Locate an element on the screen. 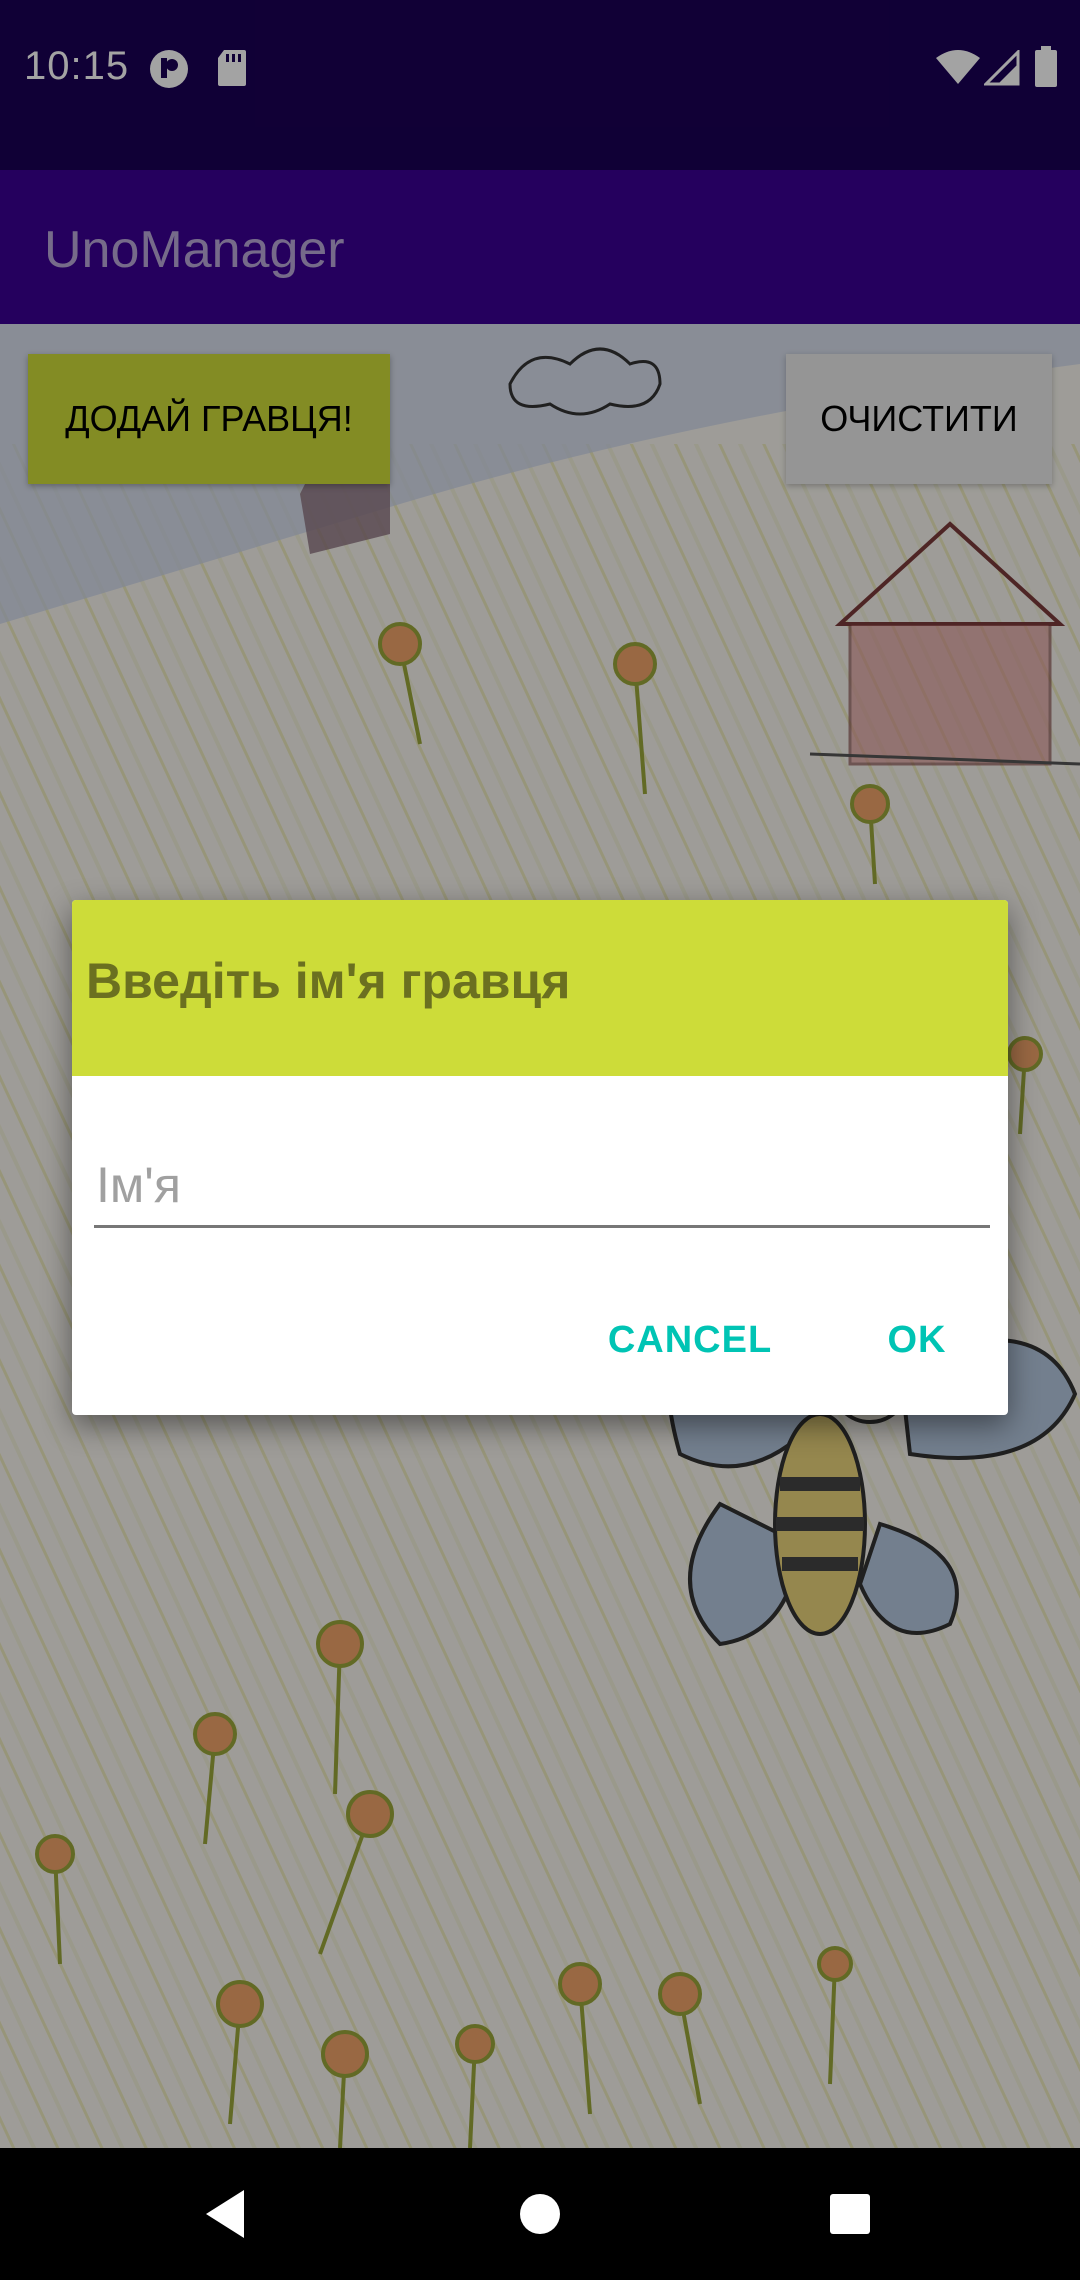 The width and height of the screenshot is (1080, 2280). back-icon is located at coordinates (226, 2214).